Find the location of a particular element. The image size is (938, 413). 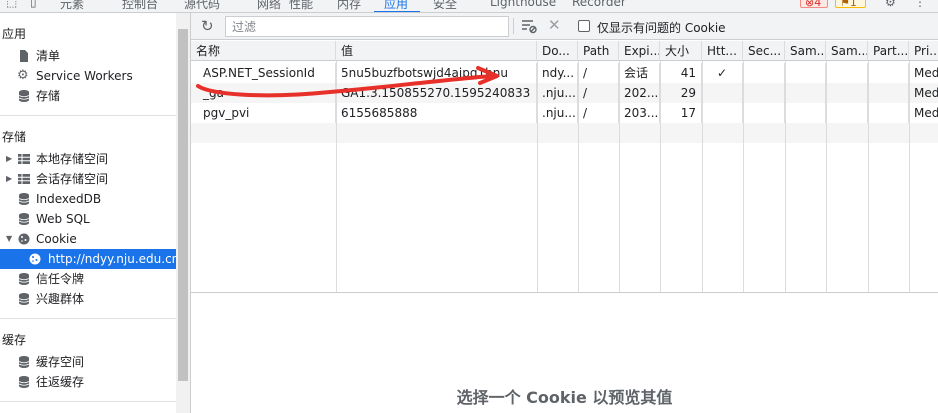

cell-name: _ga is located at coordinates (263, 93).